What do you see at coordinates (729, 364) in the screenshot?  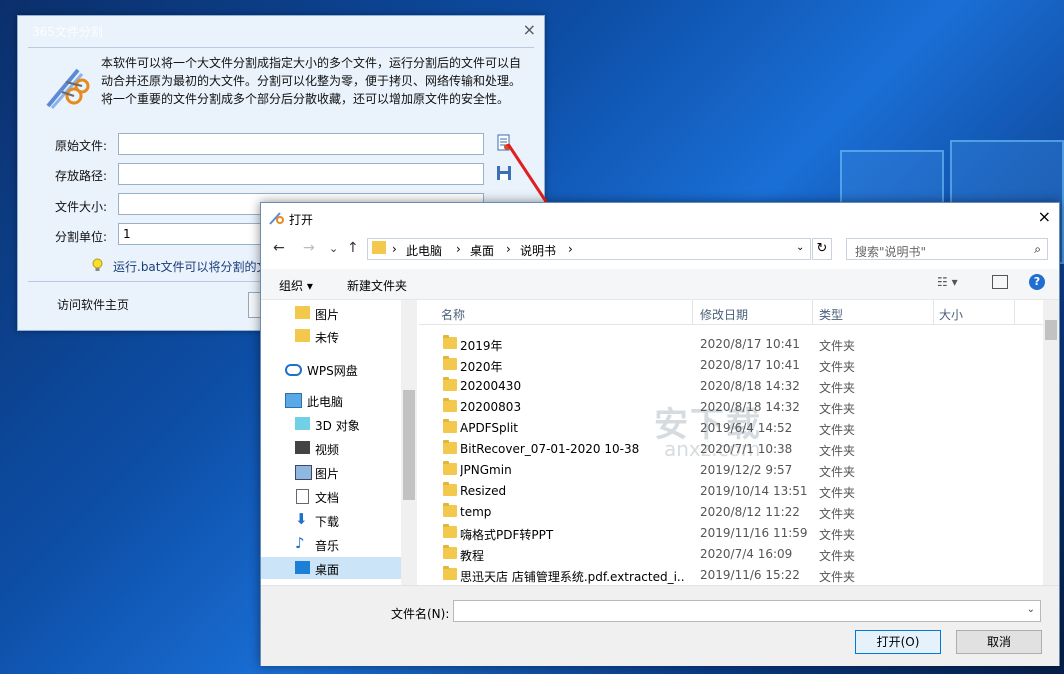 I see `file-row: 2020年 2020/8/17 10:41 文件夹` at bounding box center [729, 364].